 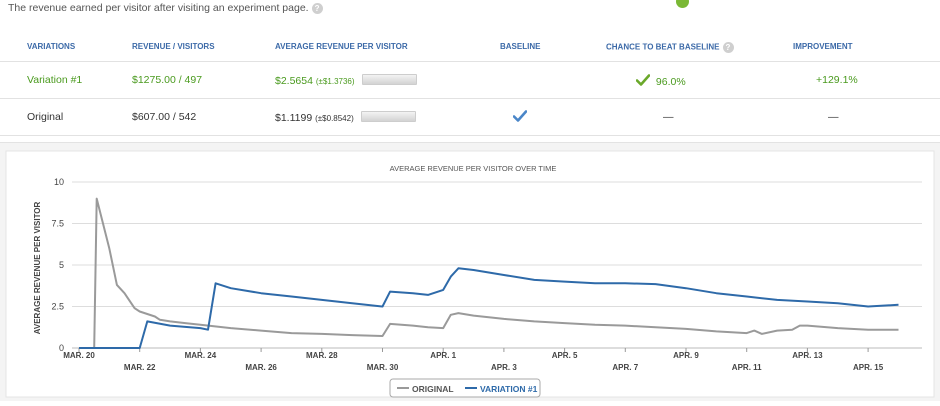 I want to click on column-header-avg-revenue: AVERAGE REVENUE PER VISITOR, so click(x=341, y=46).